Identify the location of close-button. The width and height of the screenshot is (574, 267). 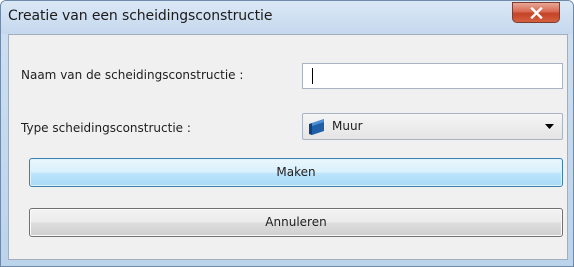
(536, 12).